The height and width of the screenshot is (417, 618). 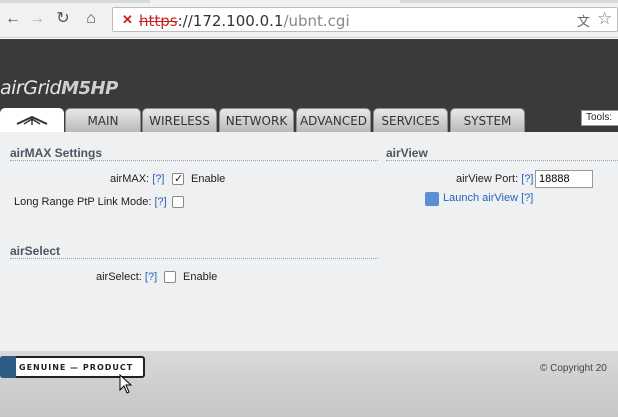 I want to click on url-scheme: https, so click(x=158, y=21).